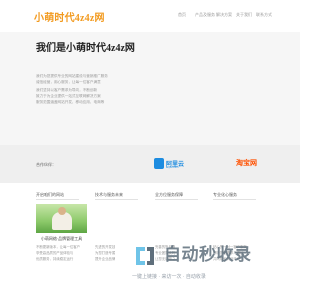  What do you see at coordinates (174, 164) in the screenshot?
I see `partner-aliyun-link: 阿里云 aliyun.com` at bounding box center [174, 164].